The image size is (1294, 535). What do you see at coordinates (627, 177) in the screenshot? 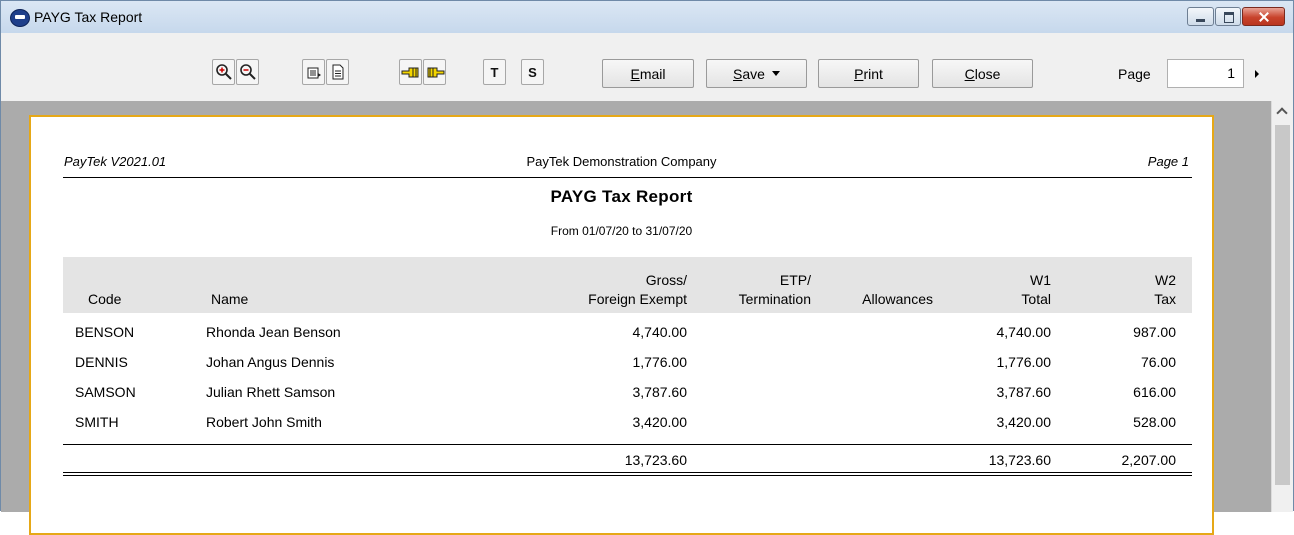
I see `header-divider` at bounding box center [627, 177].